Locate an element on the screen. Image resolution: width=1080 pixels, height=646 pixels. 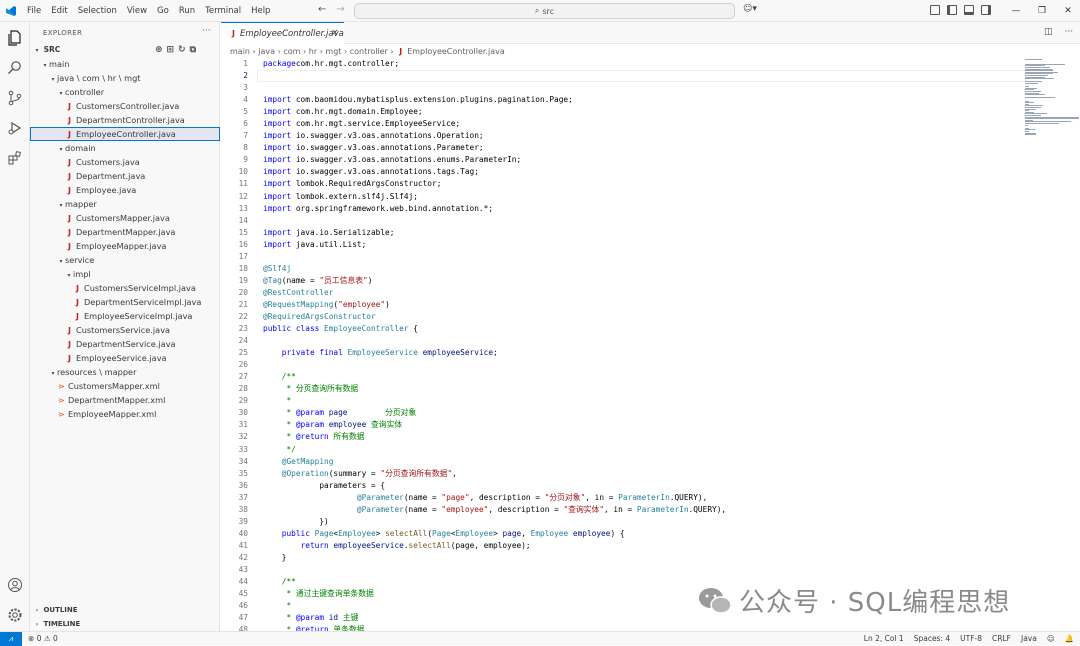
tree-file: J CustomersService.java is located at coordinates (125, 330).